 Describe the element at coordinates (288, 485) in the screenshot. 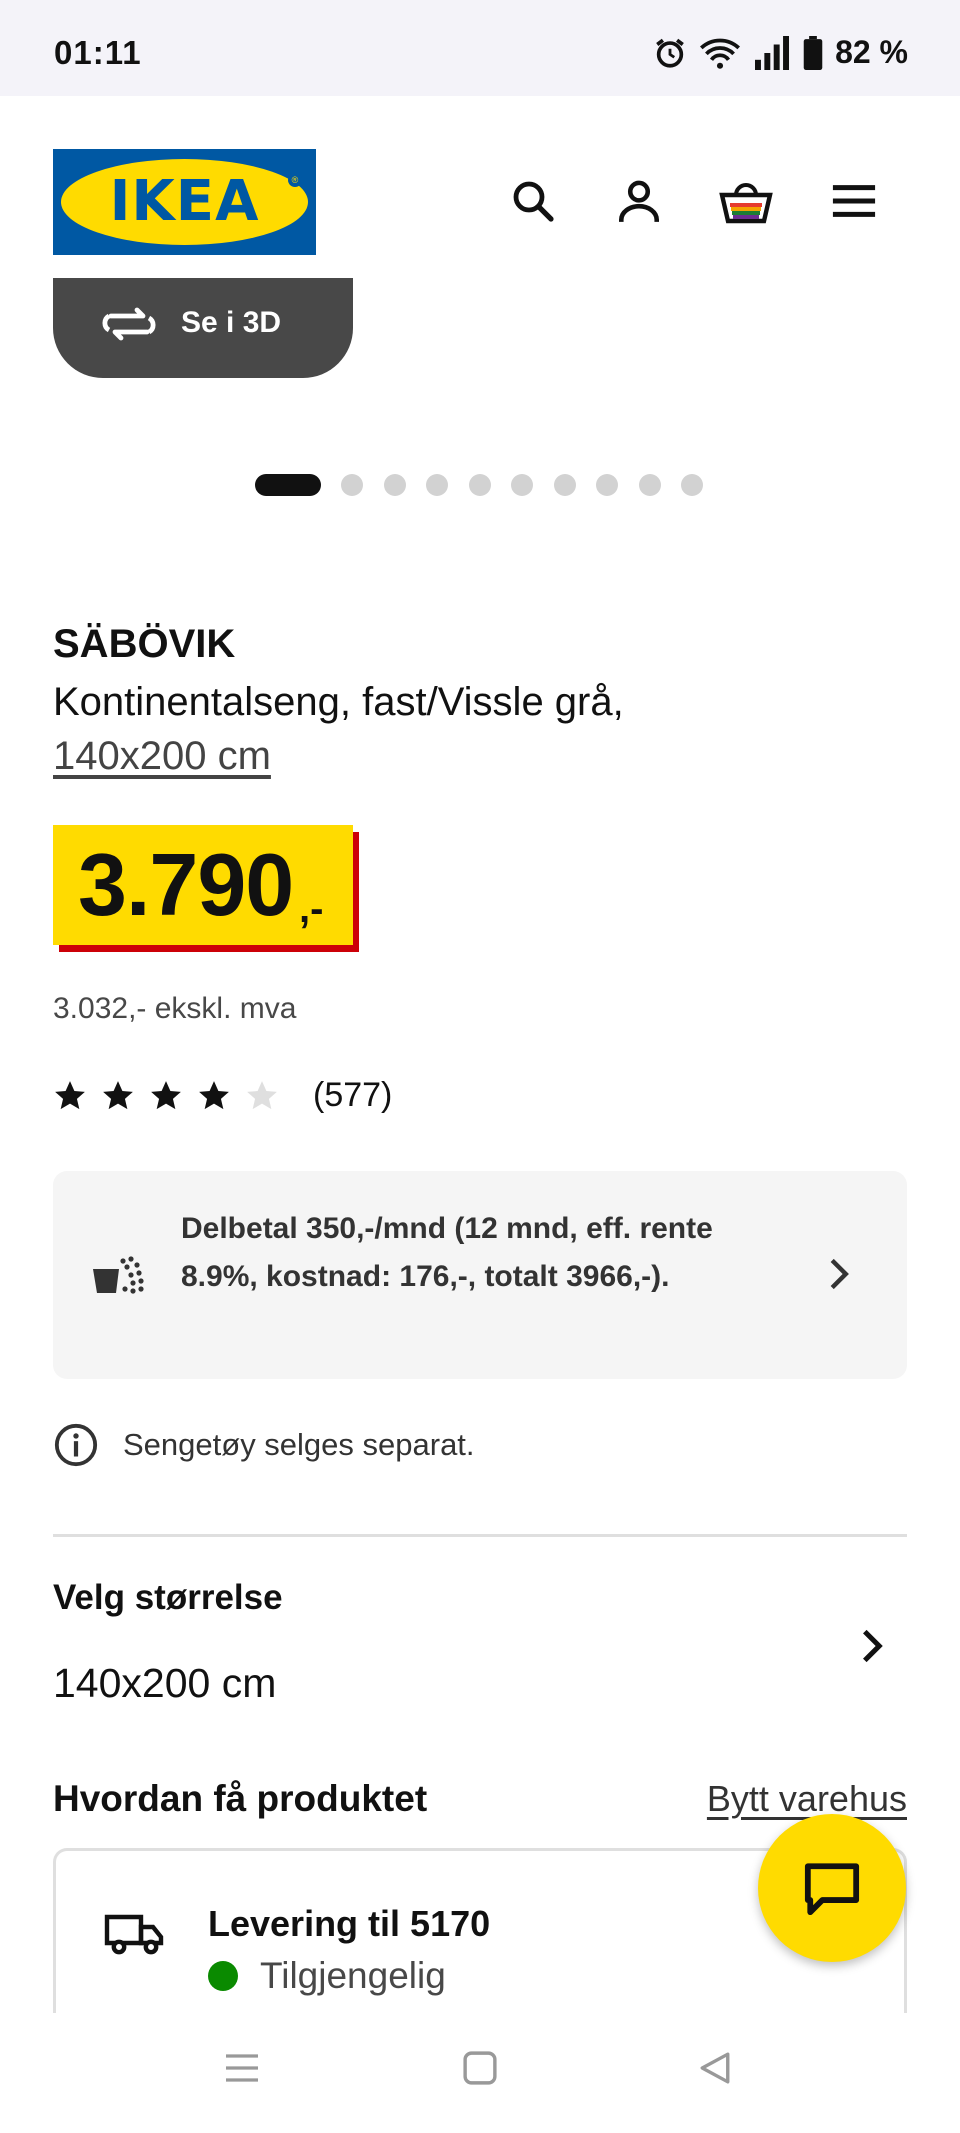

I see `carousel-dot-active` at that location.